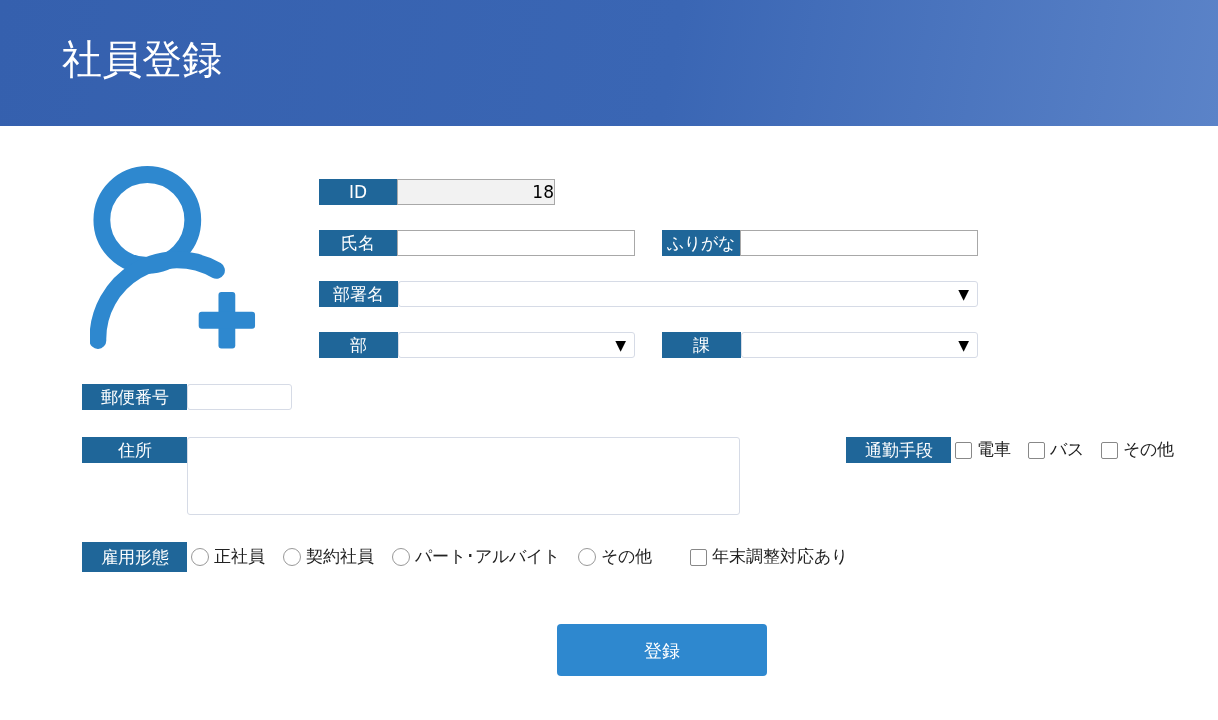 Image resolution: width=1218 pixels, height=720 pixels. What do you see at coordinates (626, 557) in the screenshot?
I see `radio-label: その他` at bounding box center [626, 557].